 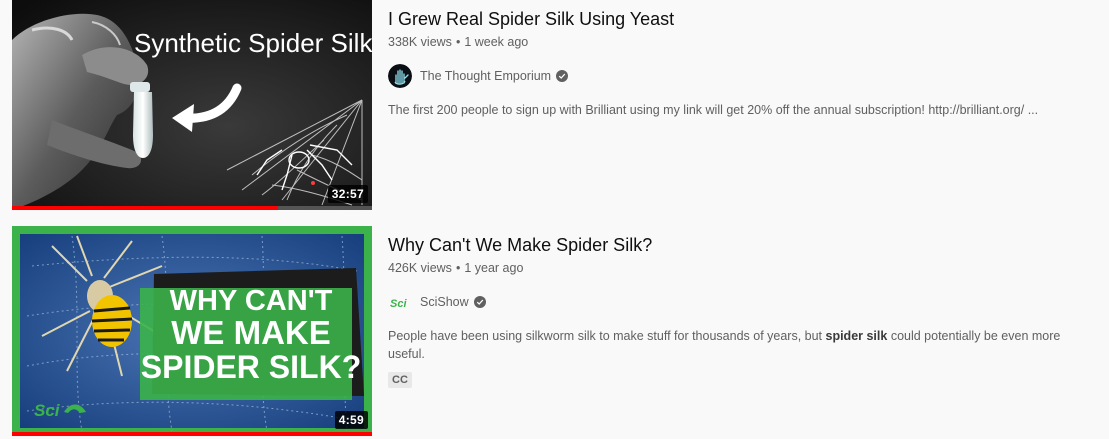 I want to click on video-meta: 338K views • 1 week ago, so click(x=743, y=42).